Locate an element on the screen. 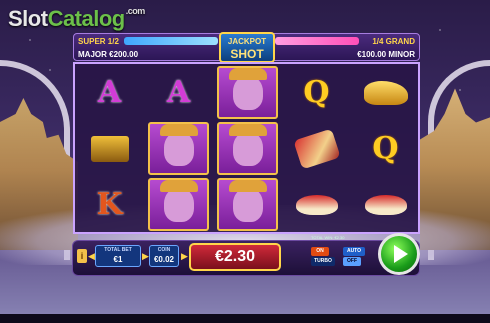 The height and width of the screenshot is (323, 490). scroll-graphic is located at coordinates (316, 148).